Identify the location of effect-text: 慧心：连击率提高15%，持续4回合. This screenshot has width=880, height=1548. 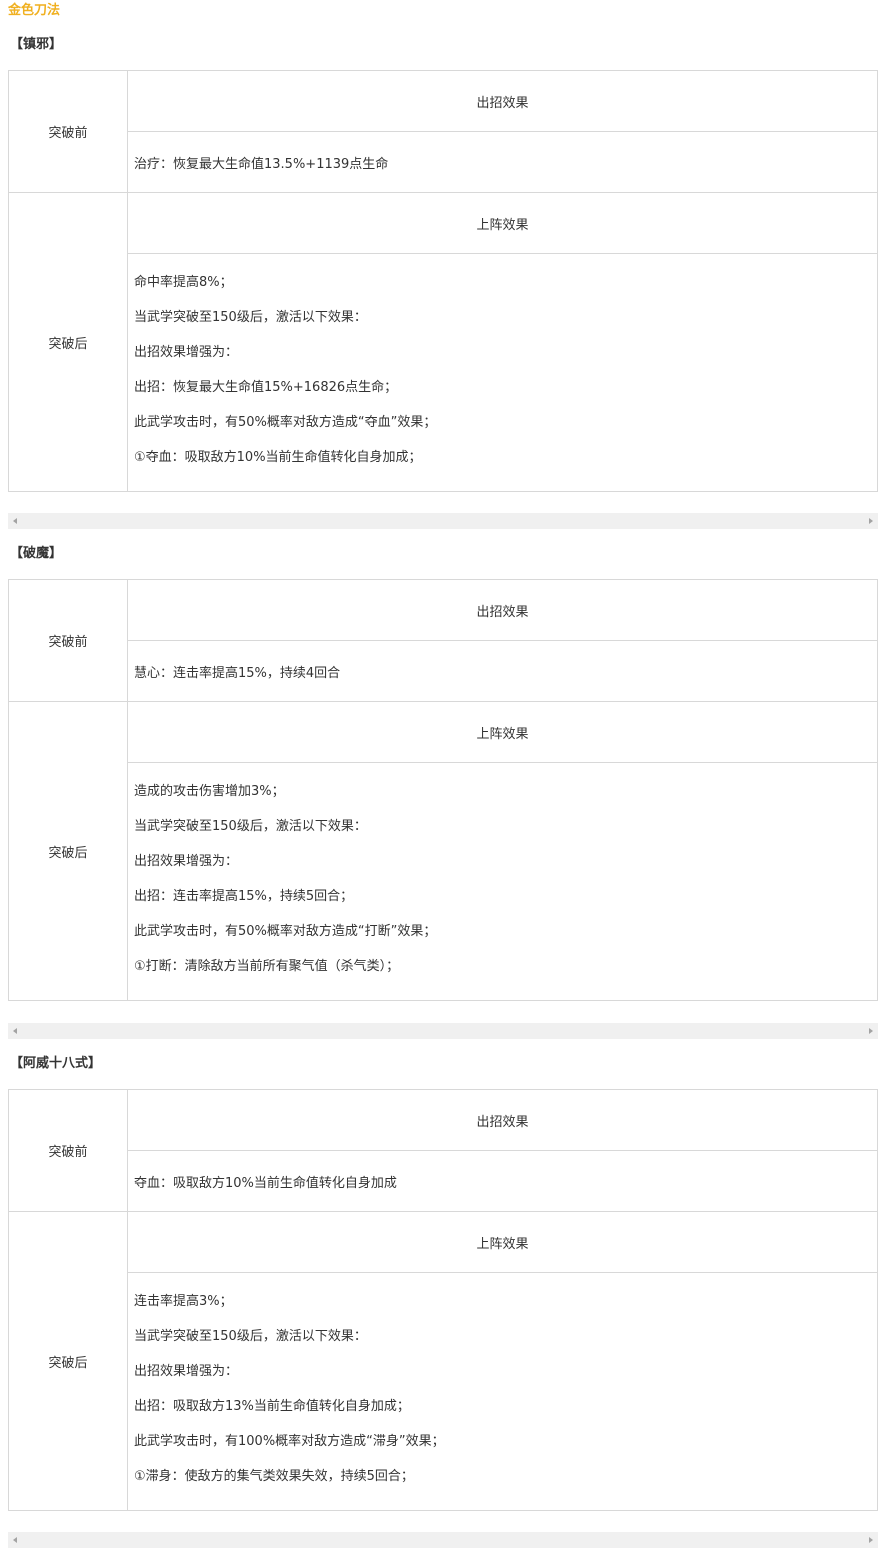
(502, 671).